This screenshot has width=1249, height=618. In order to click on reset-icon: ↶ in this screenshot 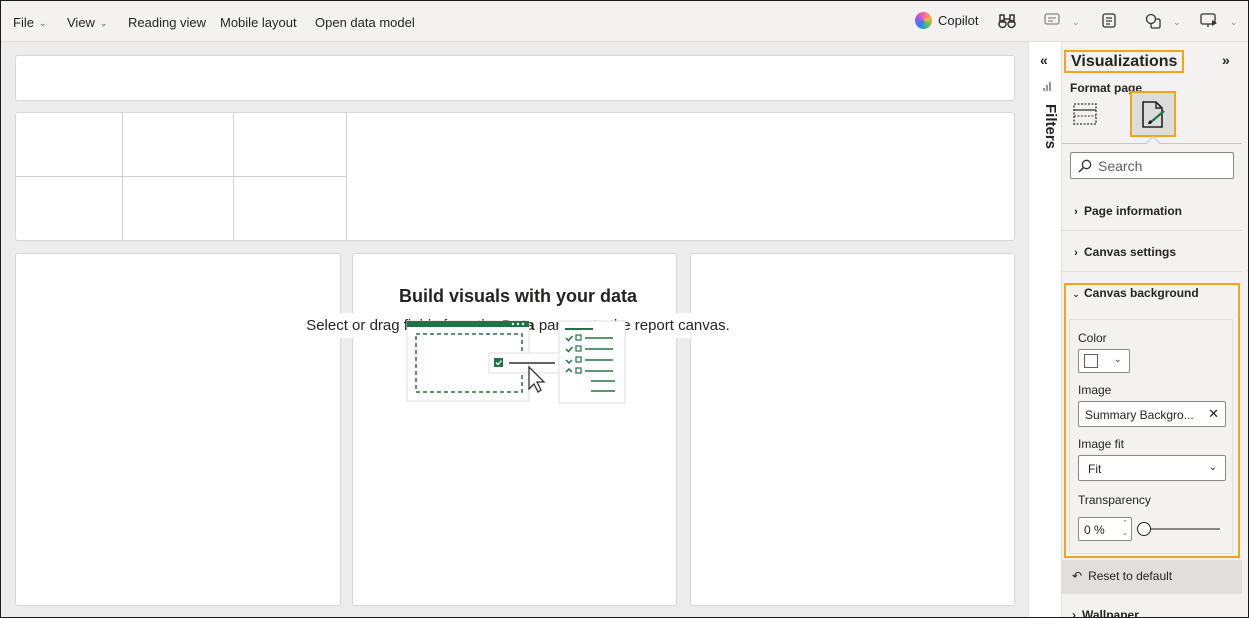, I will do `click(1077, 576)`.